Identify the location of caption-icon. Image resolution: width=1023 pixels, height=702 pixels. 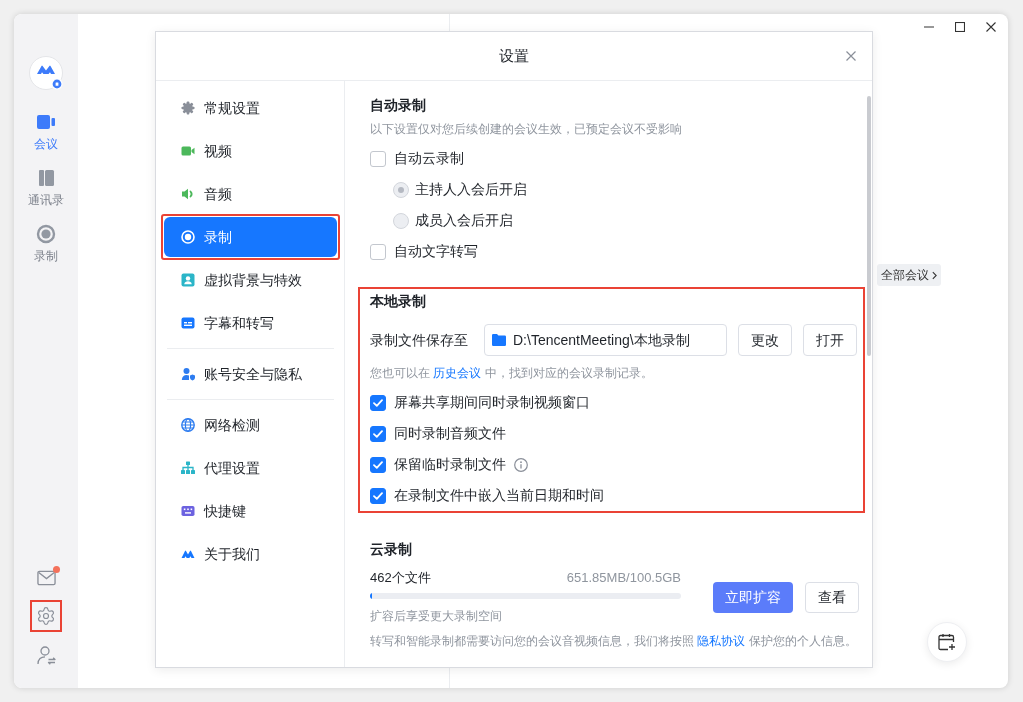
(188, 323).